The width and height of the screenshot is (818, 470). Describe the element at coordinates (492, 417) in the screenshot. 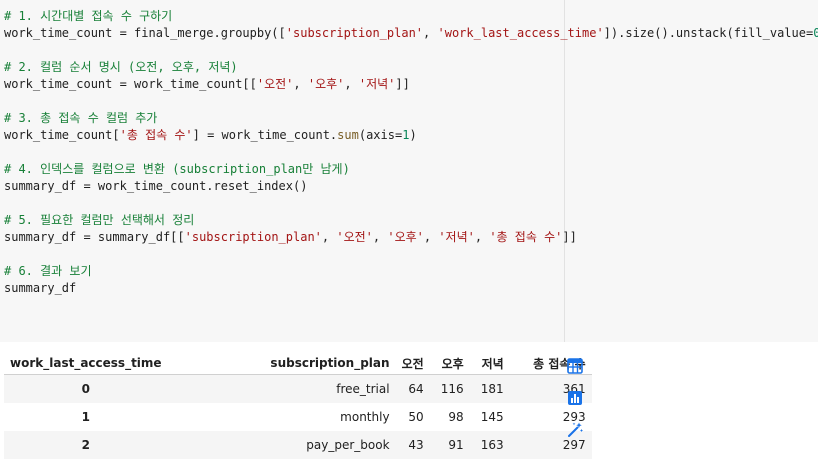

I see `cell-evening: 145` at that location.